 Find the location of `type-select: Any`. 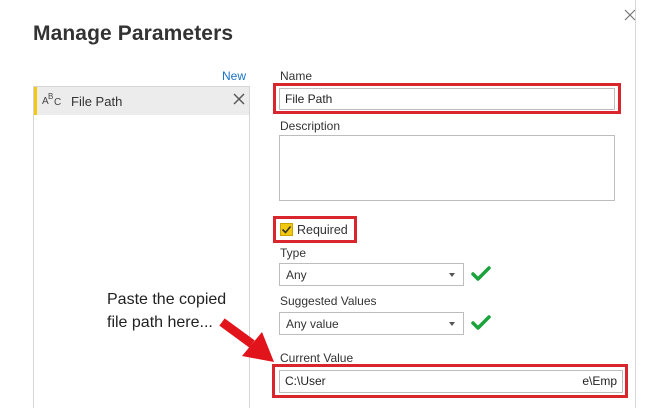

type-select: Any is located at coordinates (371, 274).